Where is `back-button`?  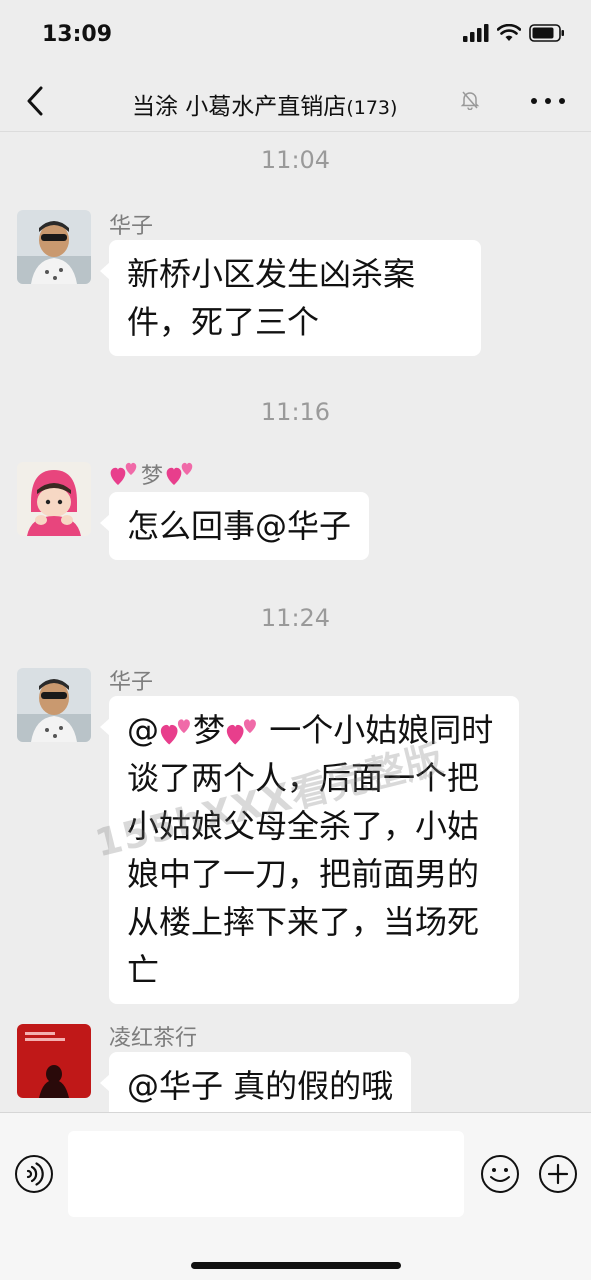
back-button is located at coordinates (35, 101).